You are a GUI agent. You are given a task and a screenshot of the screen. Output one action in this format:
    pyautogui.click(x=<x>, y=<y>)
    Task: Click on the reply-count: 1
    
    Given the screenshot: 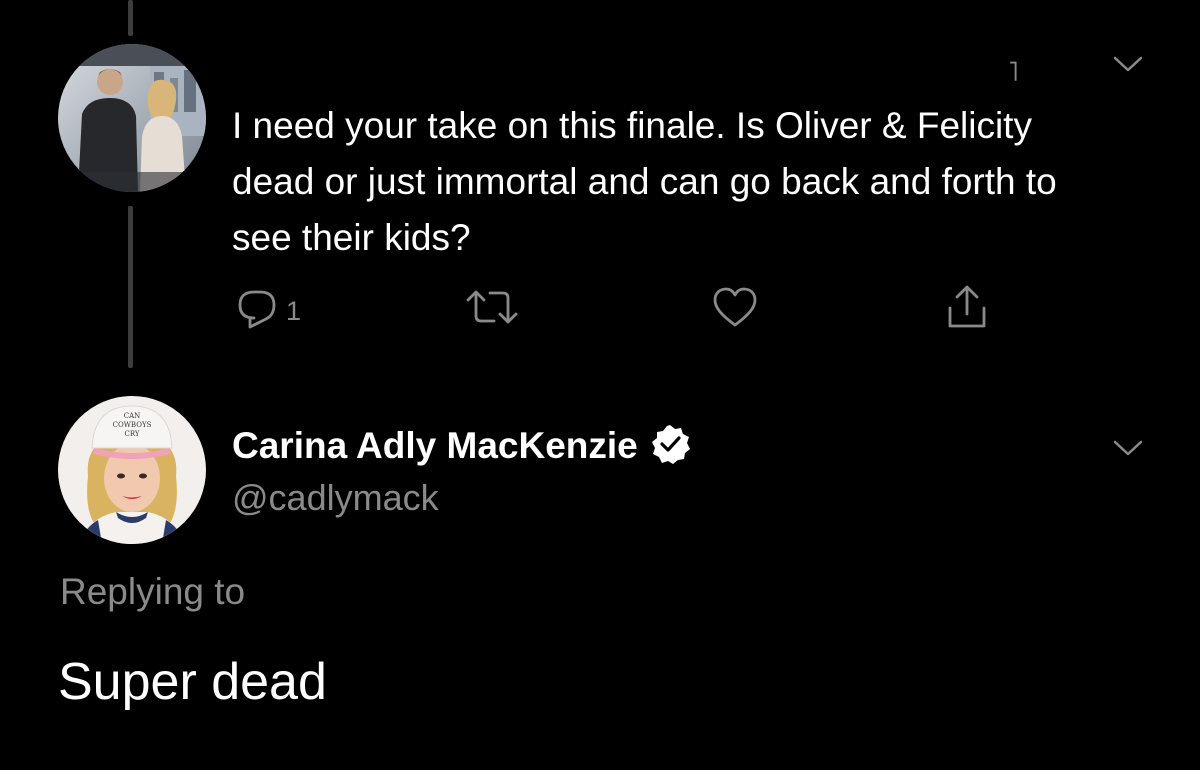 What is the action you would take?
    pyautogui.click(x=294, y=310)
    